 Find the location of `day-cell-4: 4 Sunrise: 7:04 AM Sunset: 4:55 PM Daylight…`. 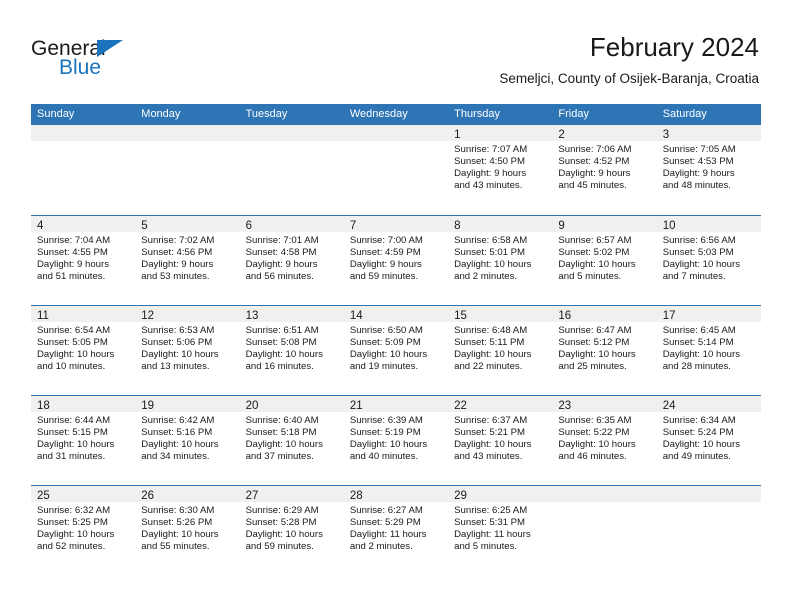

day-cell-4: 4 Sunrise: 7:04 AM Sunset: 4:55 PM Daylight… is located at coordinates (83, 260).